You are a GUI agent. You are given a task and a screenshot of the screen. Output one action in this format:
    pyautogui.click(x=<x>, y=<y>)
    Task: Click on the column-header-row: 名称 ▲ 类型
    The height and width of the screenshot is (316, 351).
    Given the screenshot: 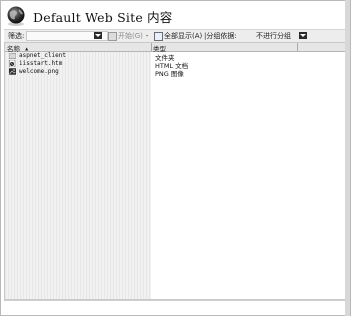 What is the action you would take?
    pyautogui.click(x=177, y=48)
    